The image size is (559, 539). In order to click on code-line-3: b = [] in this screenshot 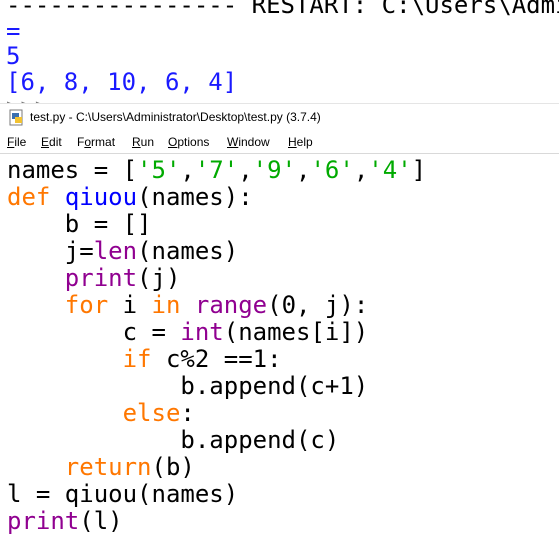, I will do `click(79, 224)`.